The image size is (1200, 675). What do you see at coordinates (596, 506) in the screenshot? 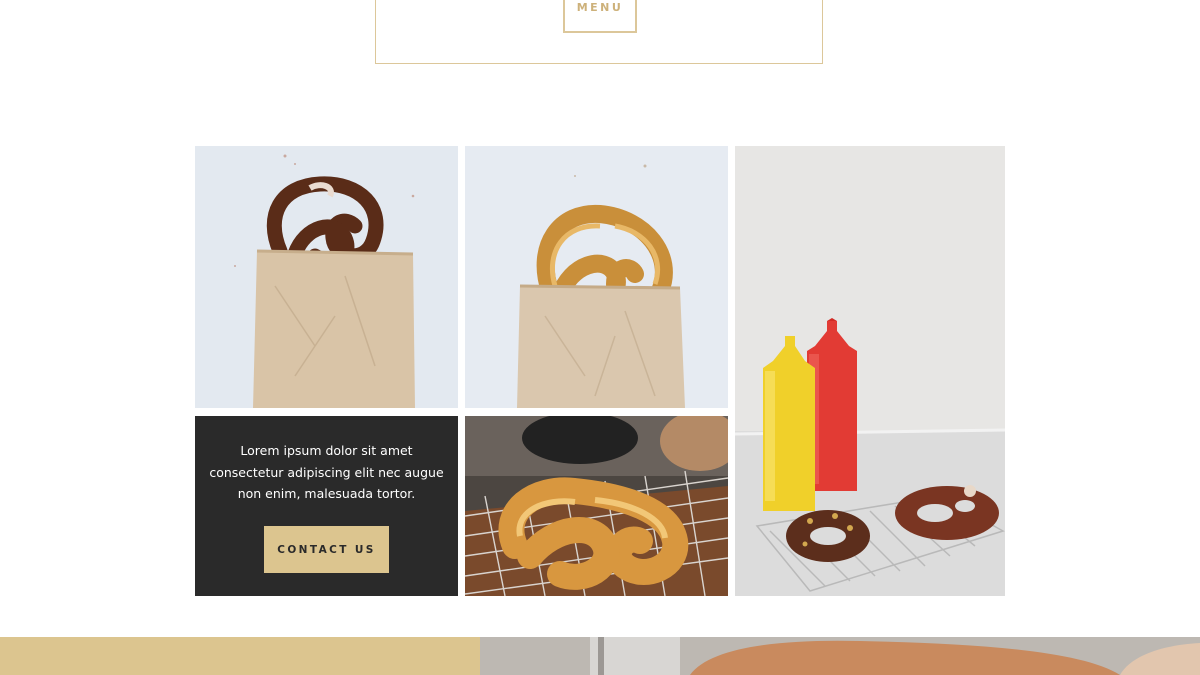
I see `gallery-image-pretzel-rack` at bounding box center [596, 506].